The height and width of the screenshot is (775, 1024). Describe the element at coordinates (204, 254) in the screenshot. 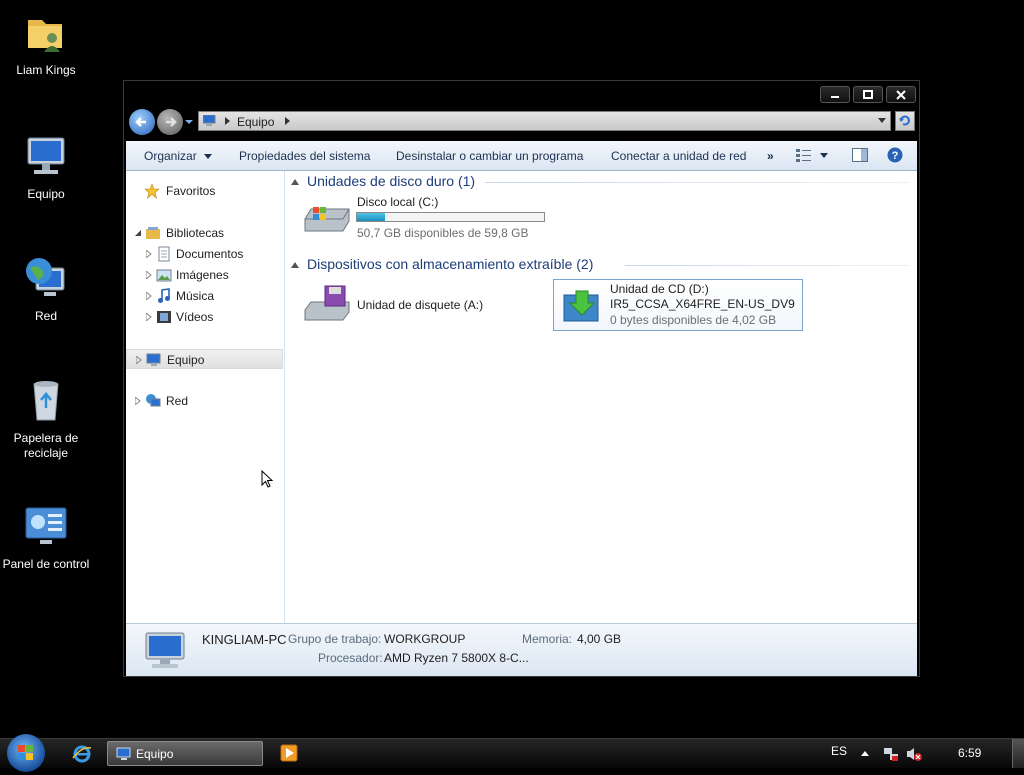

I see `nav-item-documents: Documentos` at that location.